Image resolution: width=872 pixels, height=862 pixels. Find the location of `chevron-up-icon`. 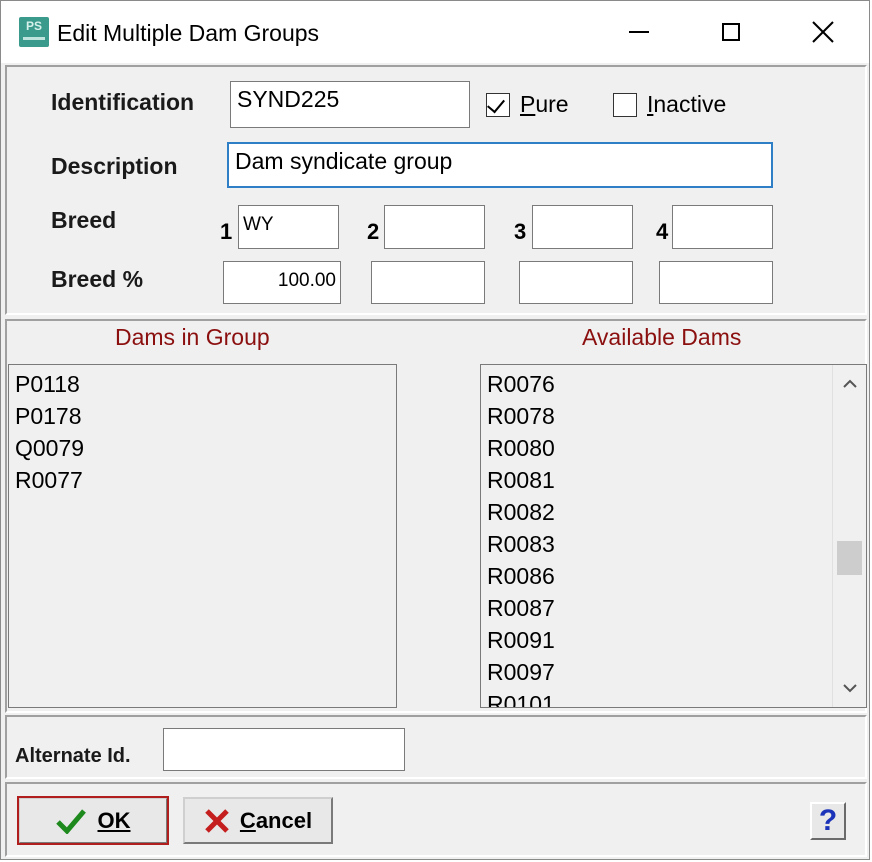

chevron-up-icon is located at coordinates (849, 383).